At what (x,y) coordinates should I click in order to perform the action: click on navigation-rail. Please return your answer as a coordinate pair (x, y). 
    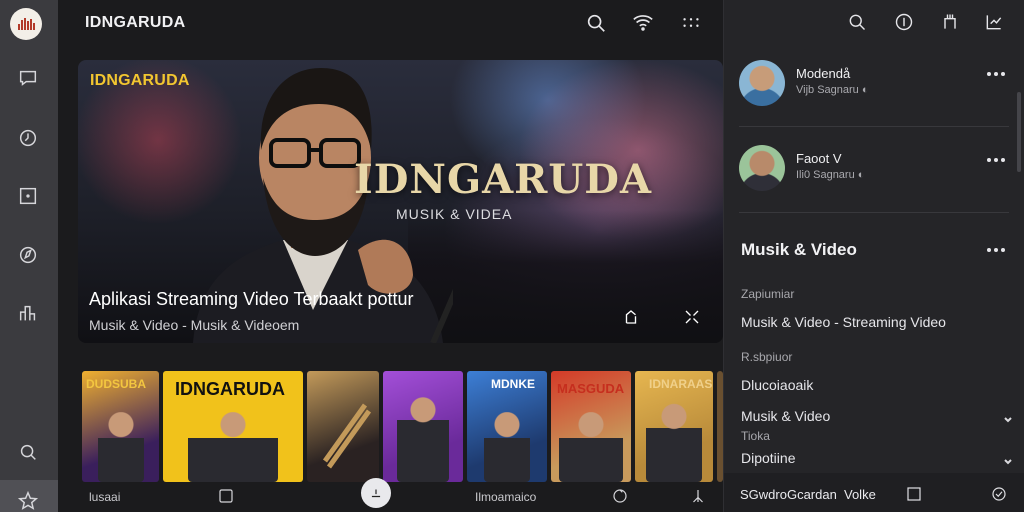
    Looking at the image, I should click on (29, 256).